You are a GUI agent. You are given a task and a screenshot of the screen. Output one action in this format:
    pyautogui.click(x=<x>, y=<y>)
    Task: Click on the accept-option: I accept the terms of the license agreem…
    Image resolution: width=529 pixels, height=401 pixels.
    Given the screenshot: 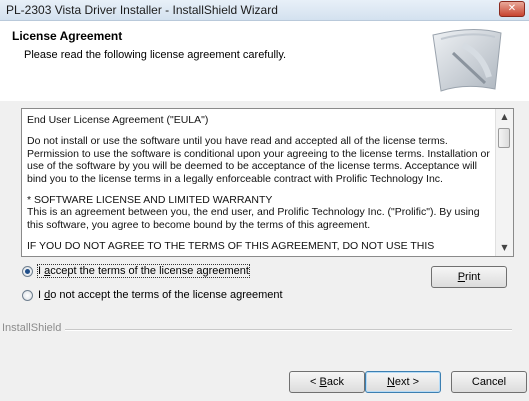 What is the action you would take?
    pyautogui.click(x=136, y=271)
    